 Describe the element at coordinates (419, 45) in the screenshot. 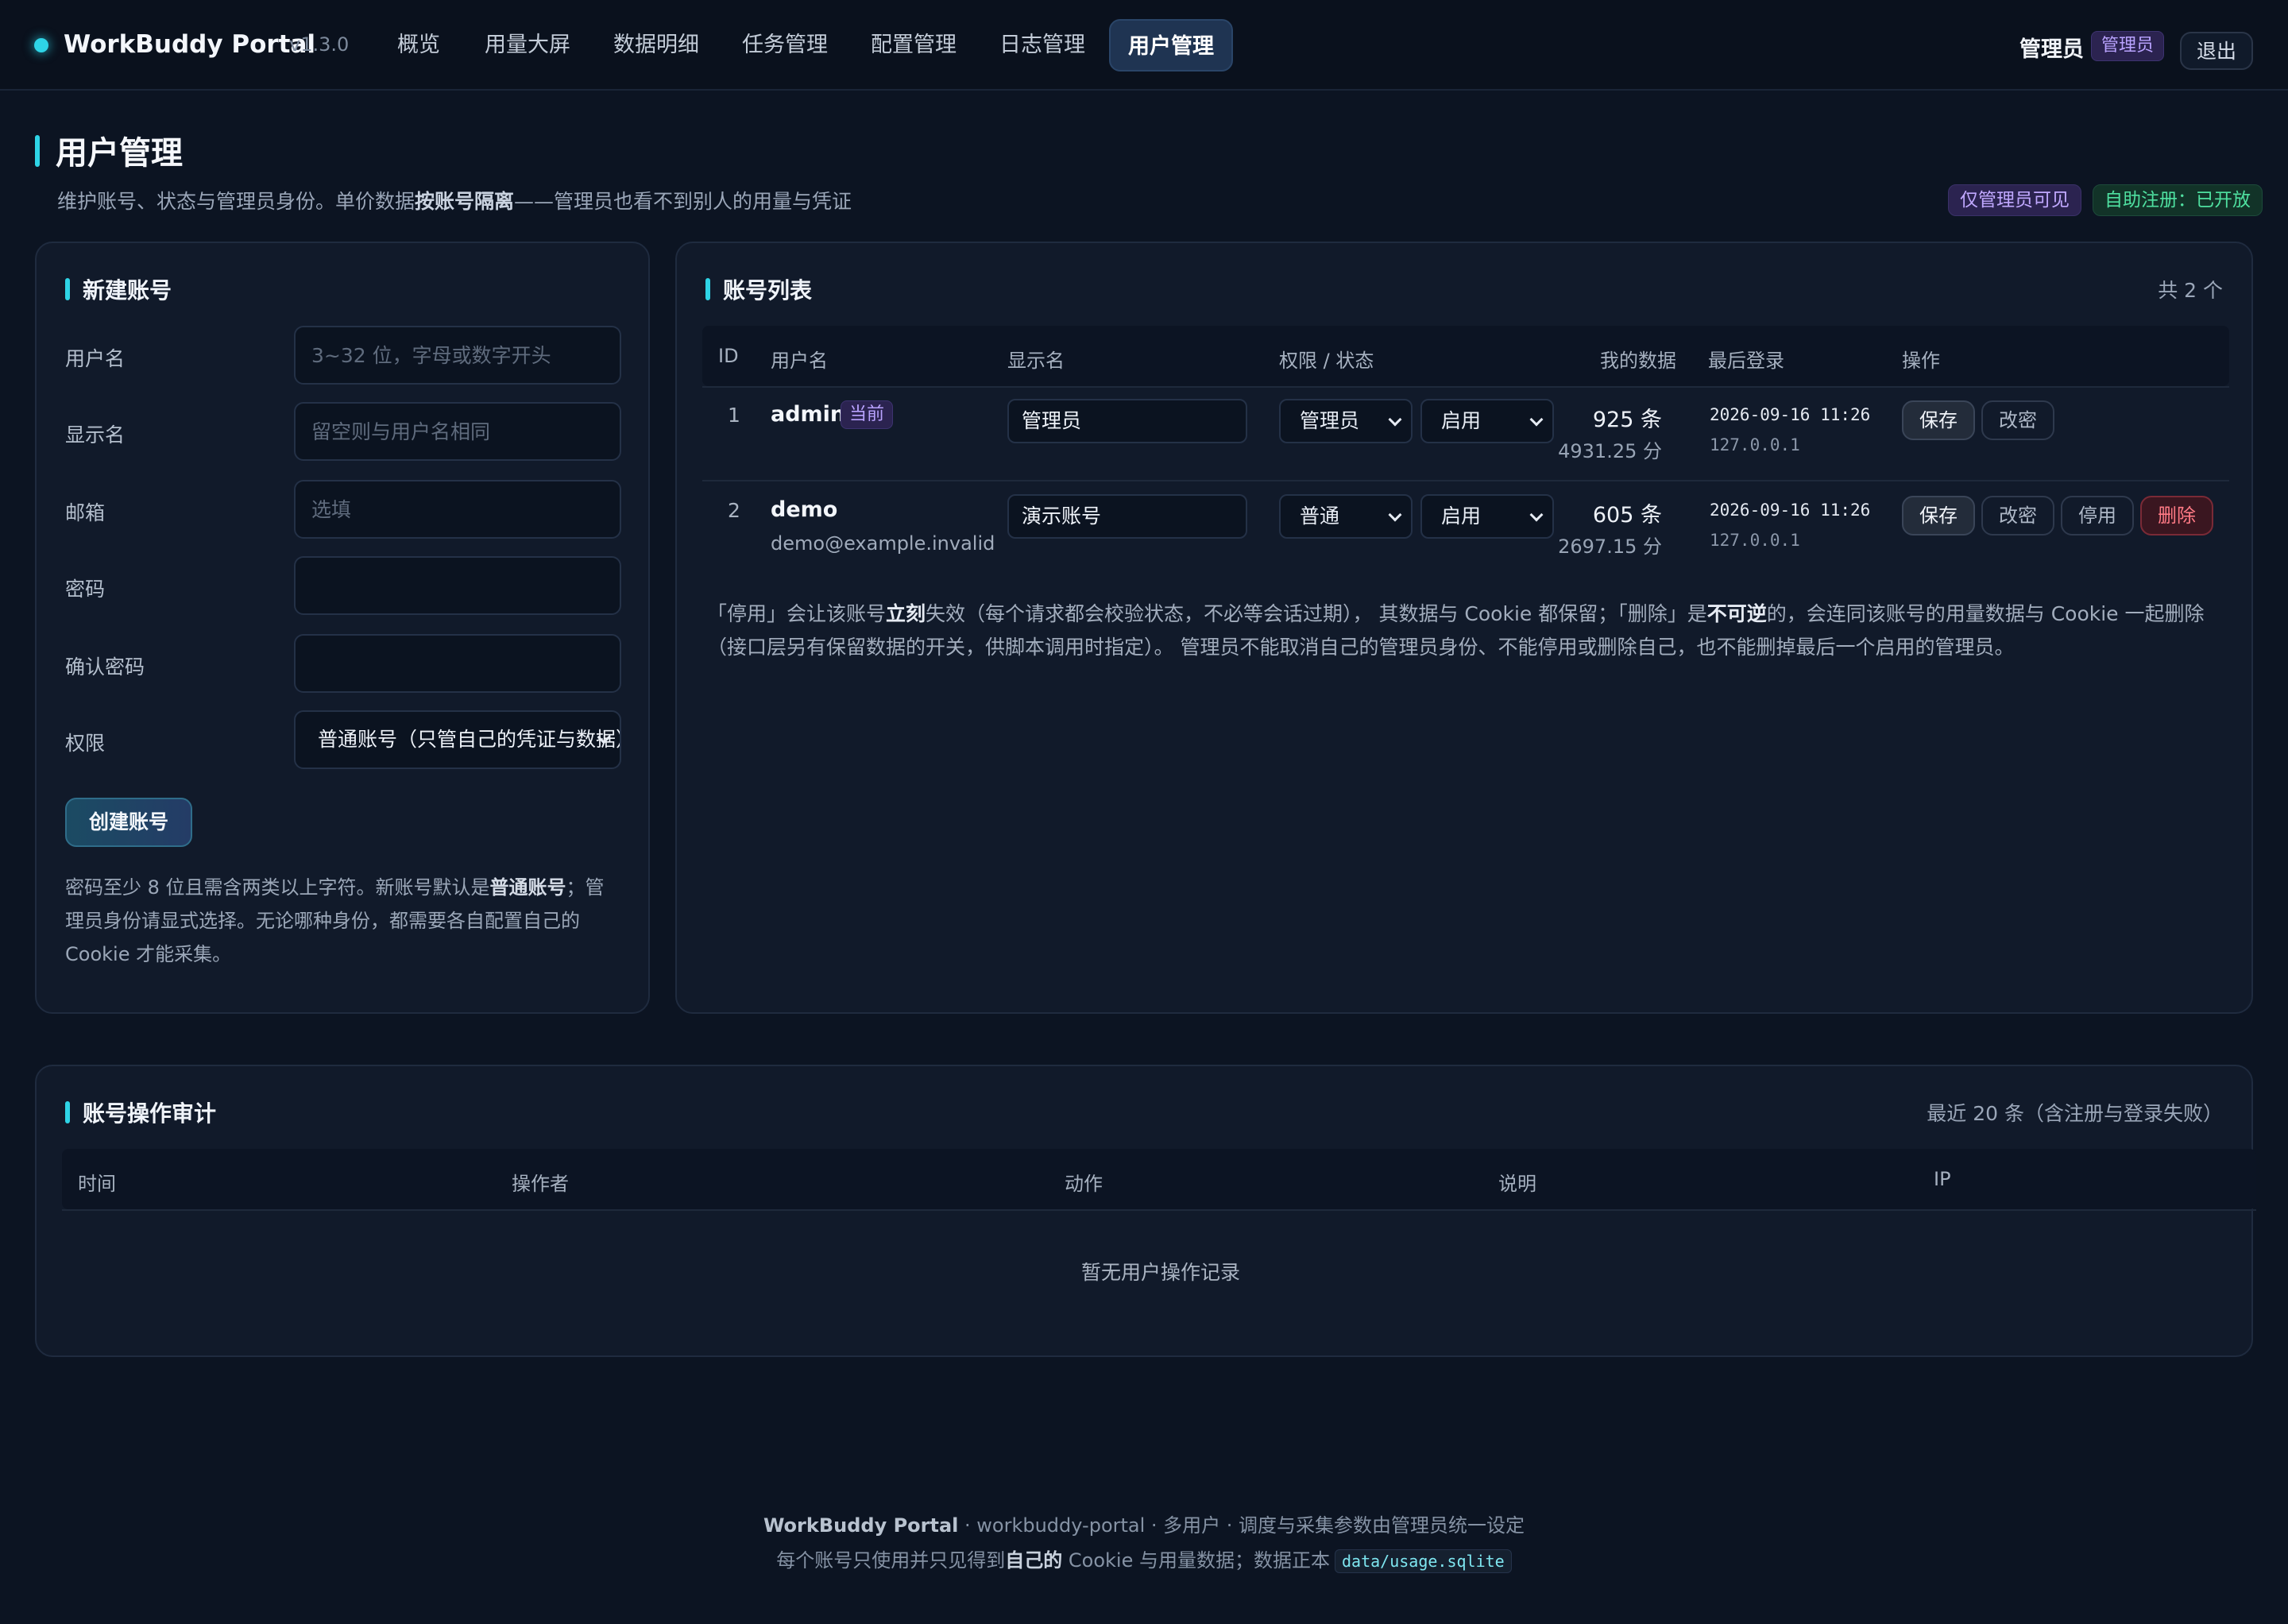

I see `tab-overview: 概览` at that location.